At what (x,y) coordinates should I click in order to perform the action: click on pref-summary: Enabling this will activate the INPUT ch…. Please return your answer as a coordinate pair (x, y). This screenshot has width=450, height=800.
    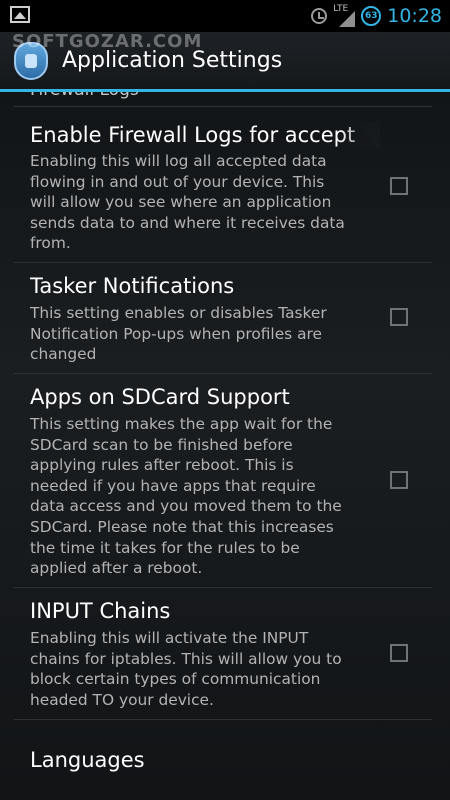
    Looking at the image, I should click on (186, 669).